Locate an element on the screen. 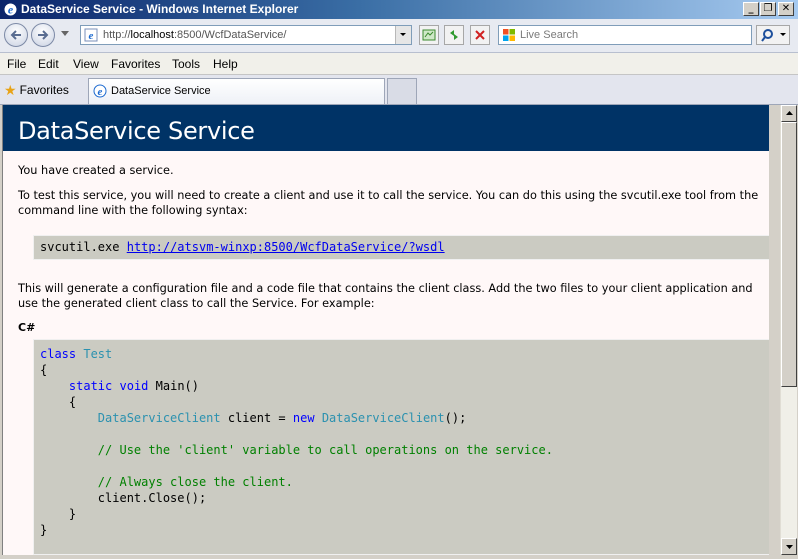 The height and width of the screenshot is (559, 798). address-bar: e http://localhost:8500/WcfDataService/ is located at coordinates (246, 35).